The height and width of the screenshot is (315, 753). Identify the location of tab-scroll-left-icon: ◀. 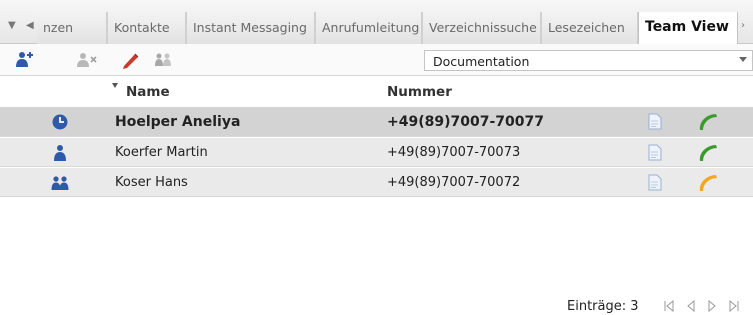
(30, 25).